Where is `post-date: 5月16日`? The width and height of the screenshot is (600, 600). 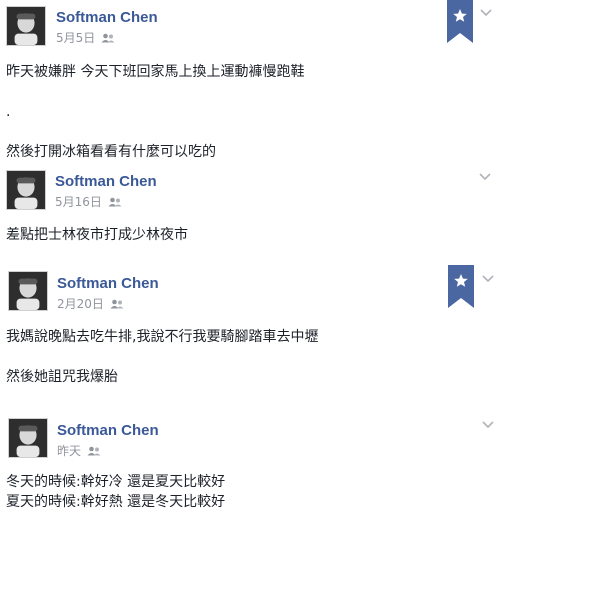
post-date: 5月16日 is located at coordinates (88, 201).